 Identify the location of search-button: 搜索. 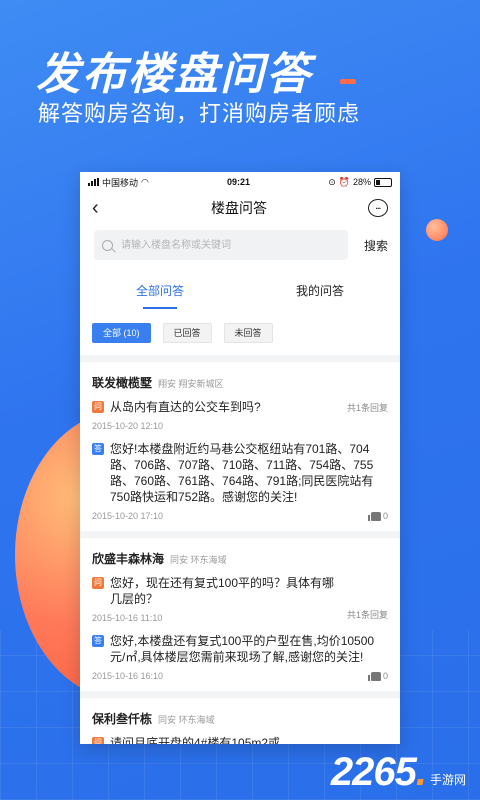
(376, 245).